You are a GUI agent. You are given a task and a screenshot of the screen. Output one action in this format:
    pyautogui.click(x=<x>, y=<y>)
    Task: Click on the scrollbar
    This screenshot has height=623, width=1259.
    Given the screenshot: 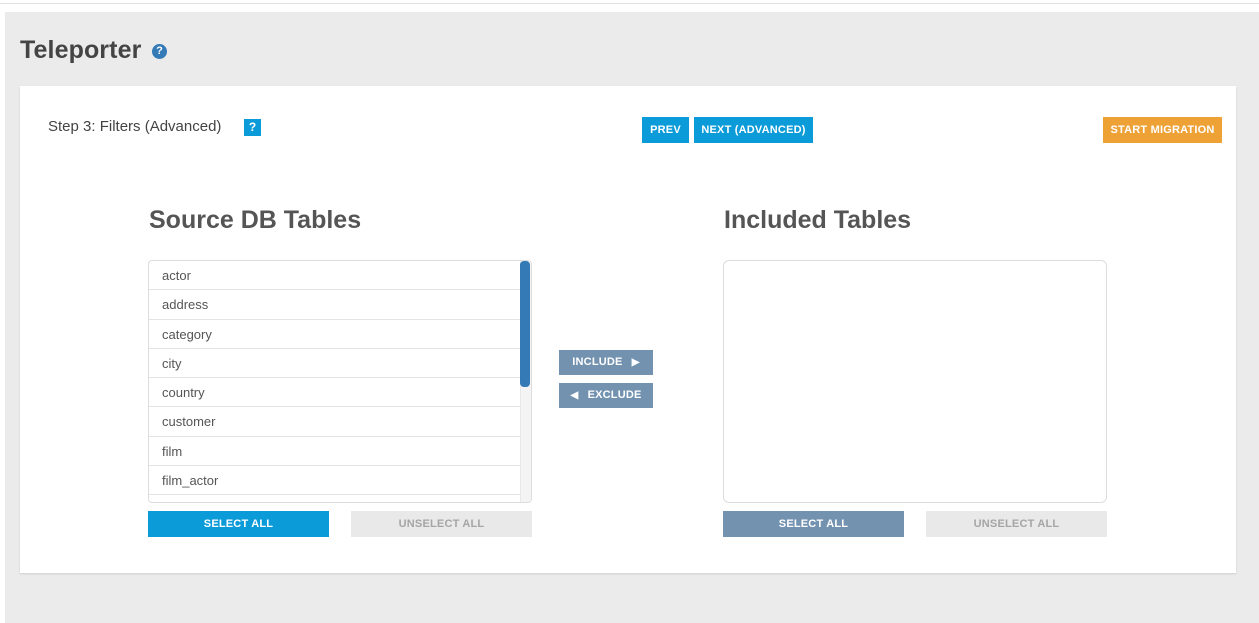 What is the action you would take?
    pyautogui.click(x=525, y=381)
    